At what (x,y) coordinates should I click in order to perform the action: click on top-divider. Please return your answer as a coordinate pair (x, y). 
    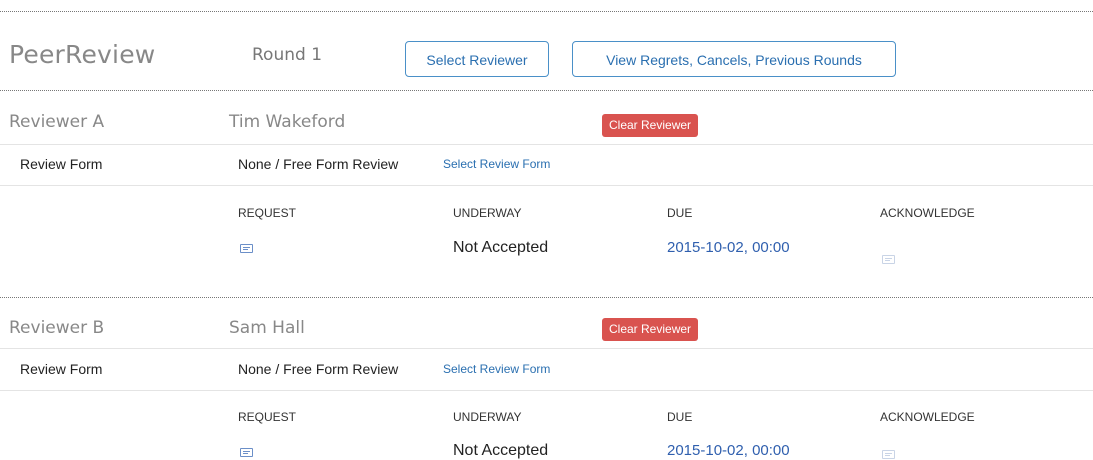
    Looking at the image, I should click on (546, 11).